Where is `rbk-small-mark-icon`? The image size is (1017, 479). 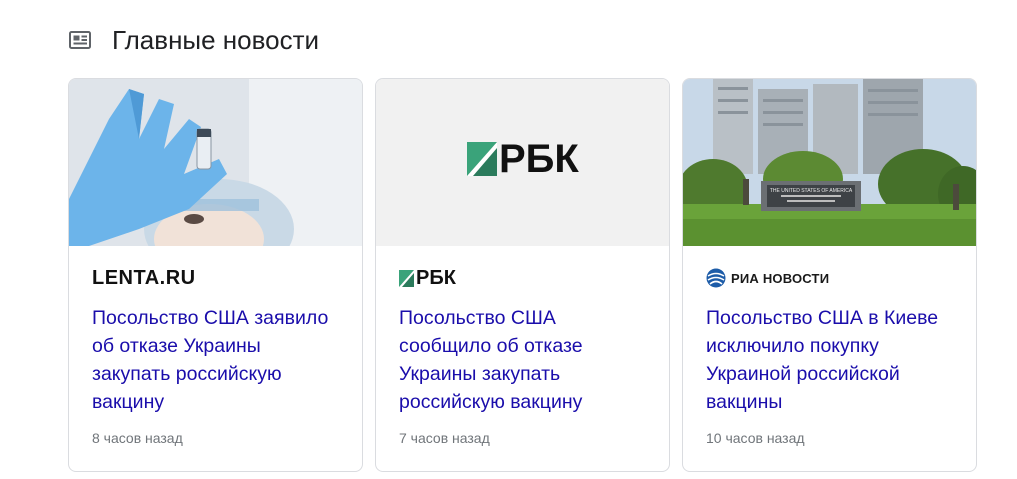
rbk-small-mark-icon is located at coordinates (406, 278).